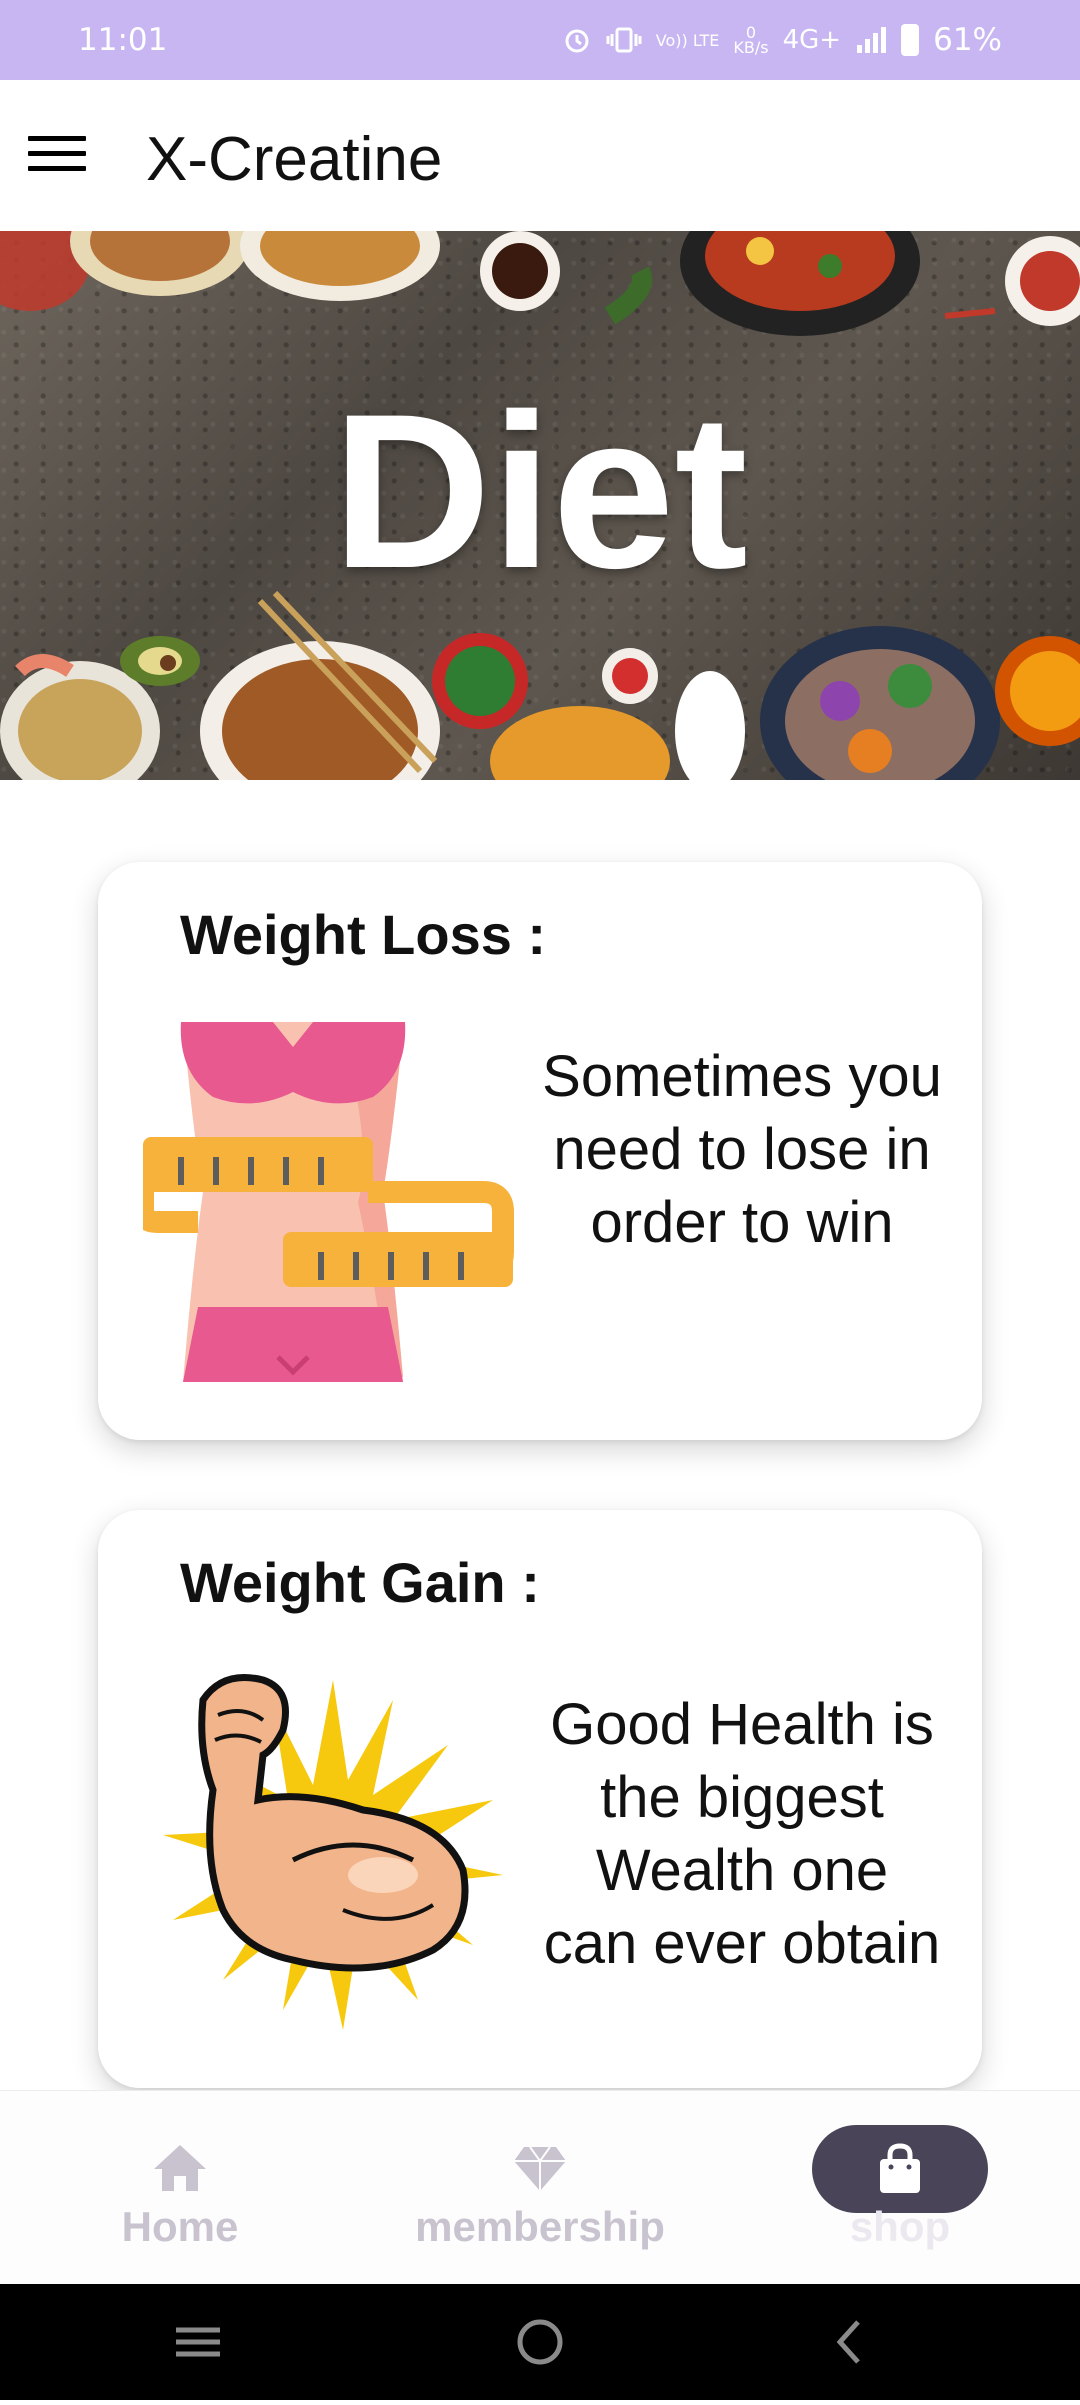 The image size is (1080, 2405). I want to click on nav-membership-label: membership, so click(540, 2226).